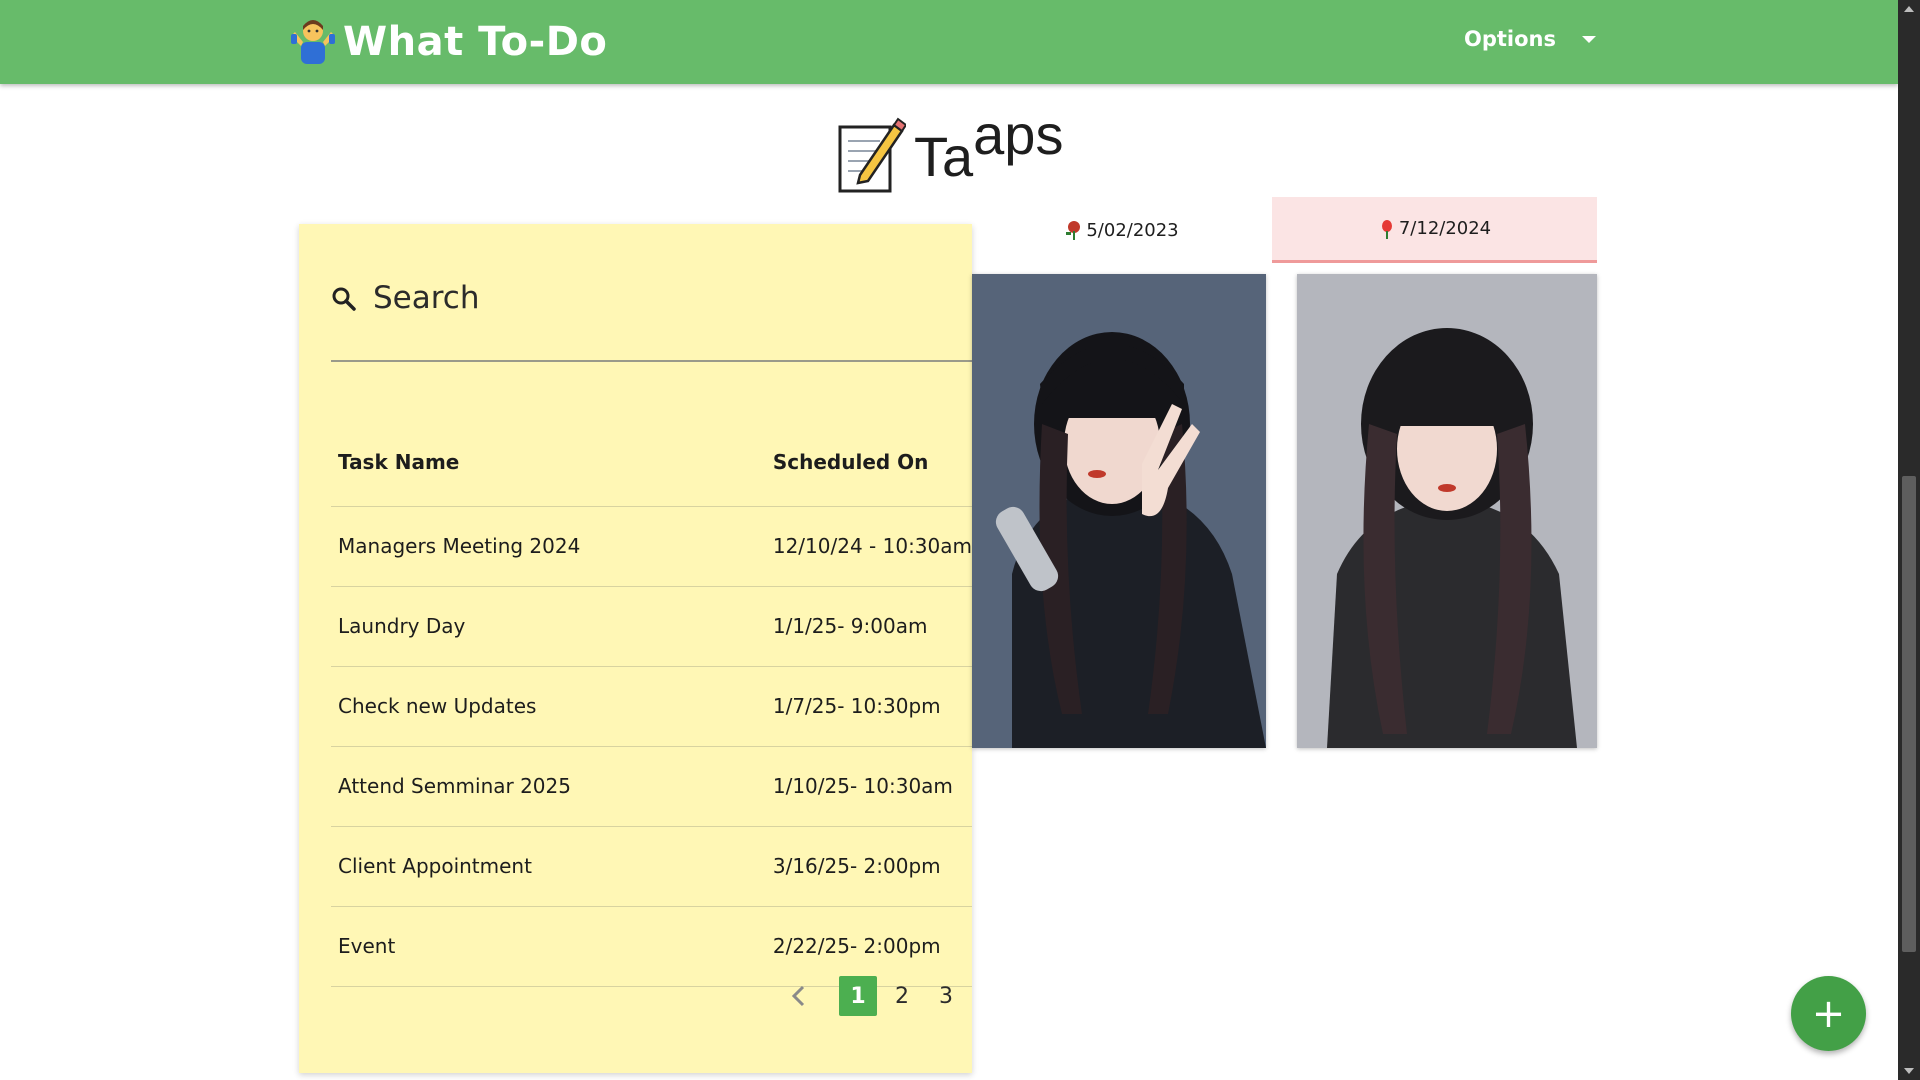 Image resolution: width=1920 pixels, height=1080 pixels. What do you see at coordinates (1510, 39) in the screenshot?
I see `options-label: Options` at bounding box center [1510, 39].